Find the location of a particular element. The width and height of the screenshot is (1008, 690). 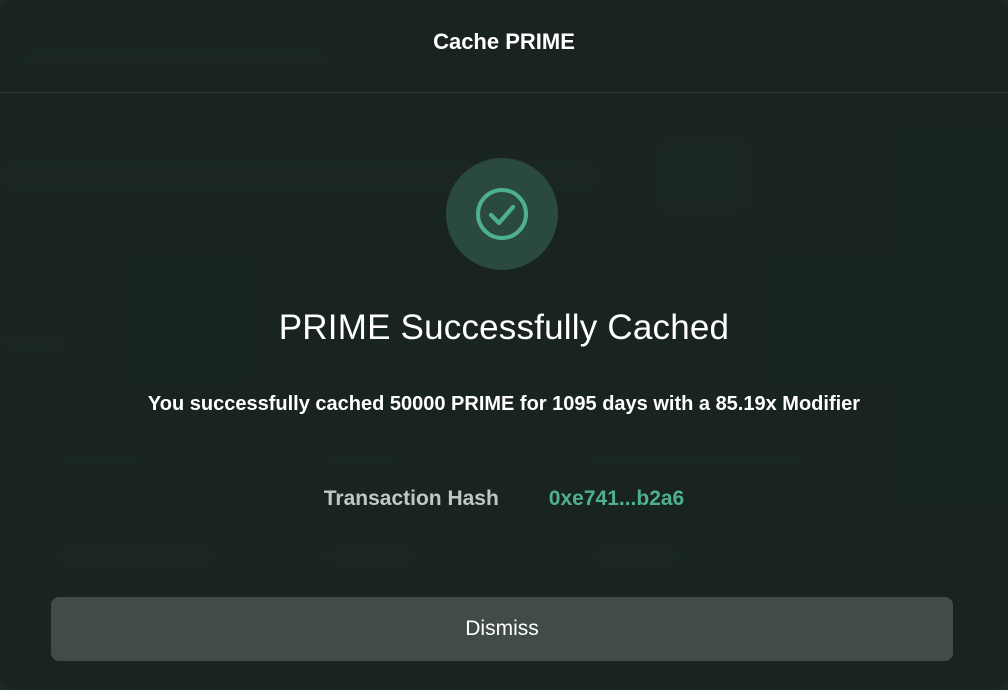

dismiss-button: Dismiss is located at coordinates (502, 629).